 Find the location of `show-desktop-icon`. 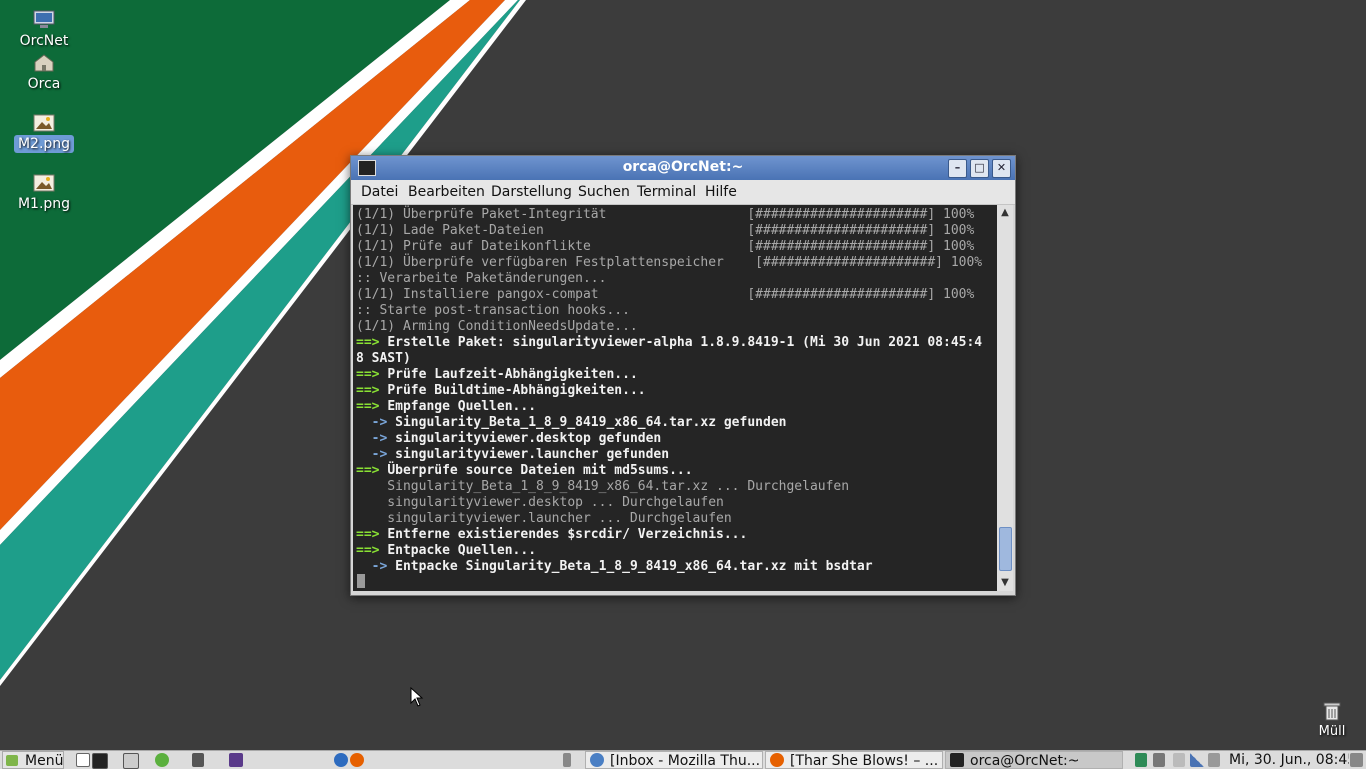

show-desktop-icon is located at coordinates (83, 760).